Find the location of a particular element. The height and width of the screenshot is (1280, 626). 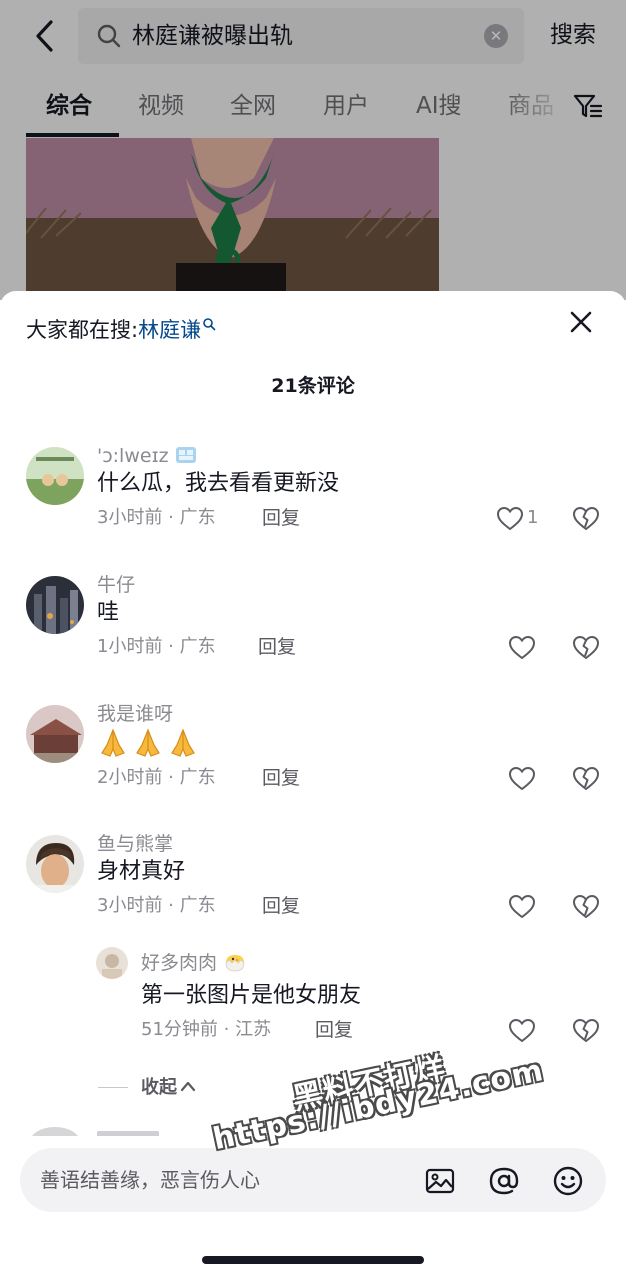

chick-emoji is located at coordinates (235, 963).